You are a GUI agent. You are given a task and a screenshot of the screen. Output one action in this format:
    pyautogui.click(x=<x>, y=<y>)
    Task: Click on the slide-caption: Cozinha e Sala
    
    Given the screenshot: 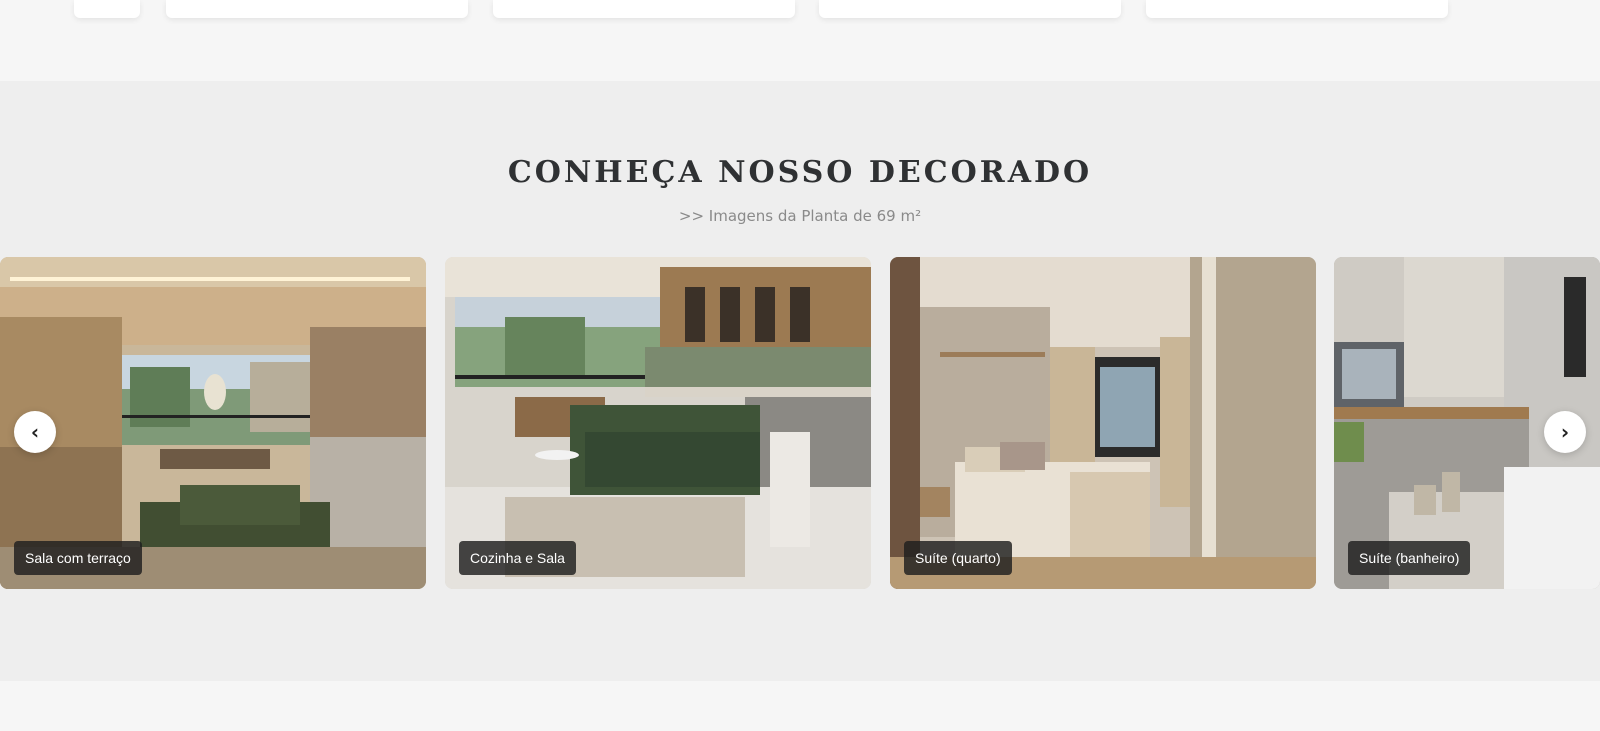 What is the action you would take?
    pyautogui.click(x=517, y=558)
    